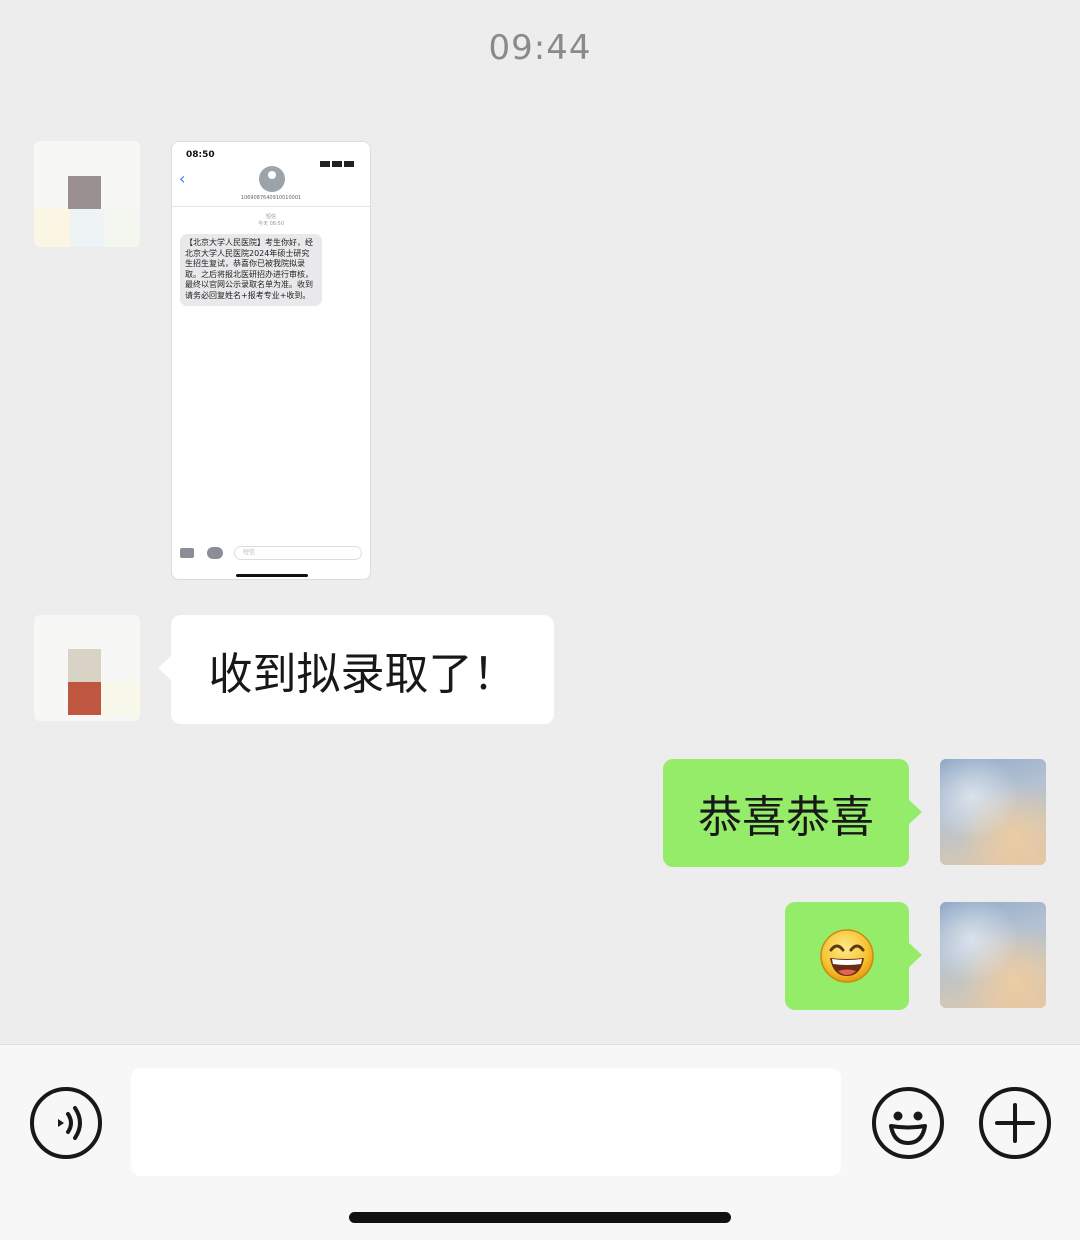  I want to click on message-text: 恭喜恭喜, so click(786, 817).